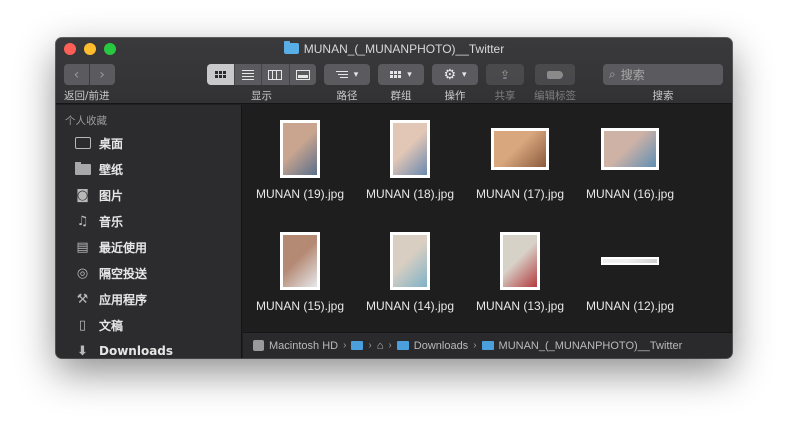  I want to click on sidebar-item-airdrop: ◎ 隔空投送, so click(110, 273).